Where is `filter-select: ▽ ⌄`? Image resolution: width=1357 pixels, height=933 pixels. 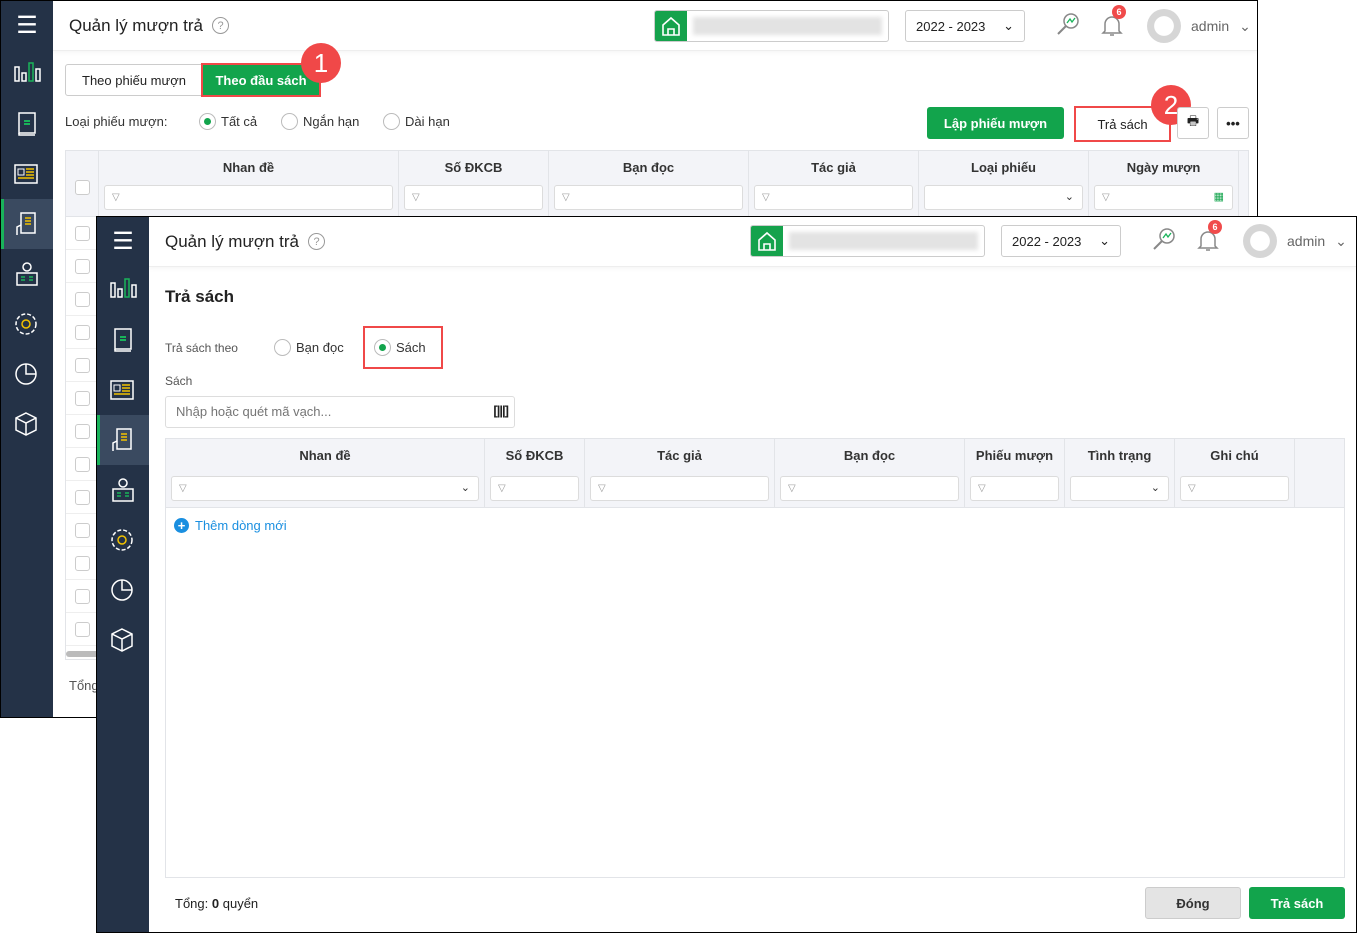
filter-select: ▽ ⌄ is located at coordinates (325, 488).